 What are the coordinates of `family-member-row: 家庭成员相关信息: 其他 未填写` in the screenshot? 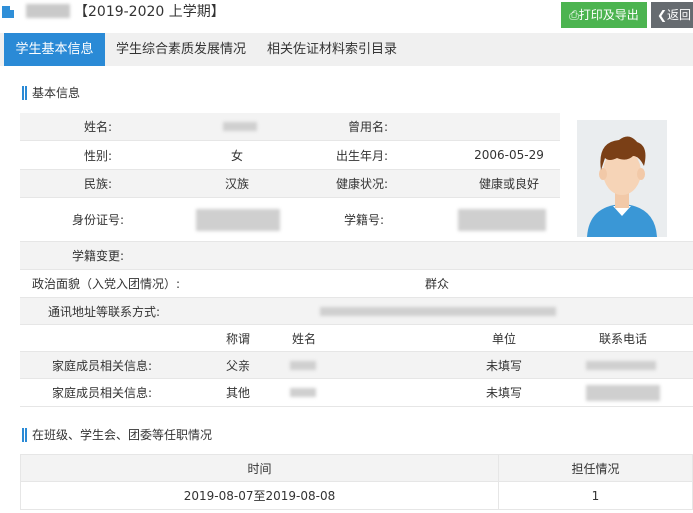 It's located at (356, 393).